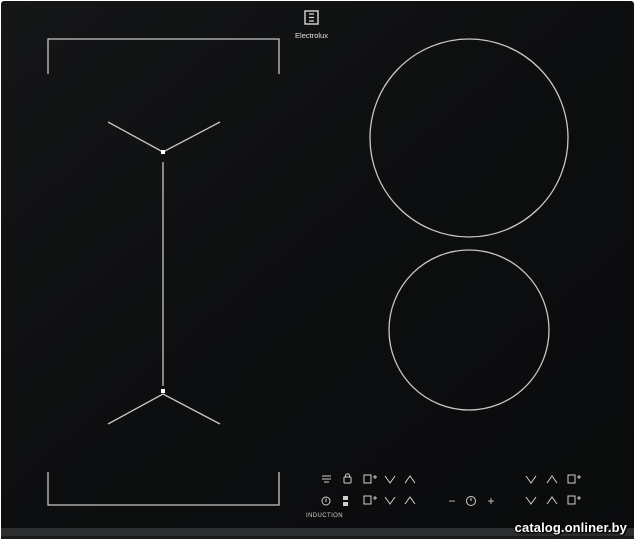 This screenshot has width=635, height=550. Describe the element at coordinates (163, 152) in the screenshot. I see `bridge-zone-upper-dot` at that location.